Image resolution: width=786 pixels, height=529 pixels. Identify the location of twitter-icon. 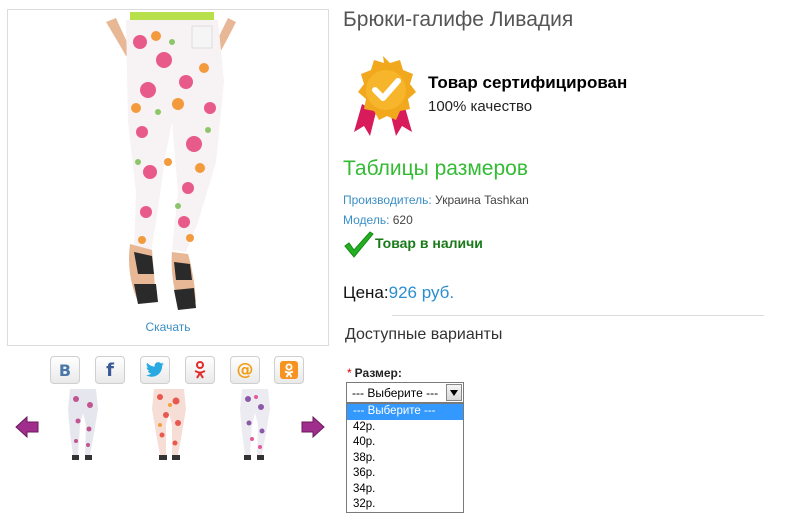
(154, 369).